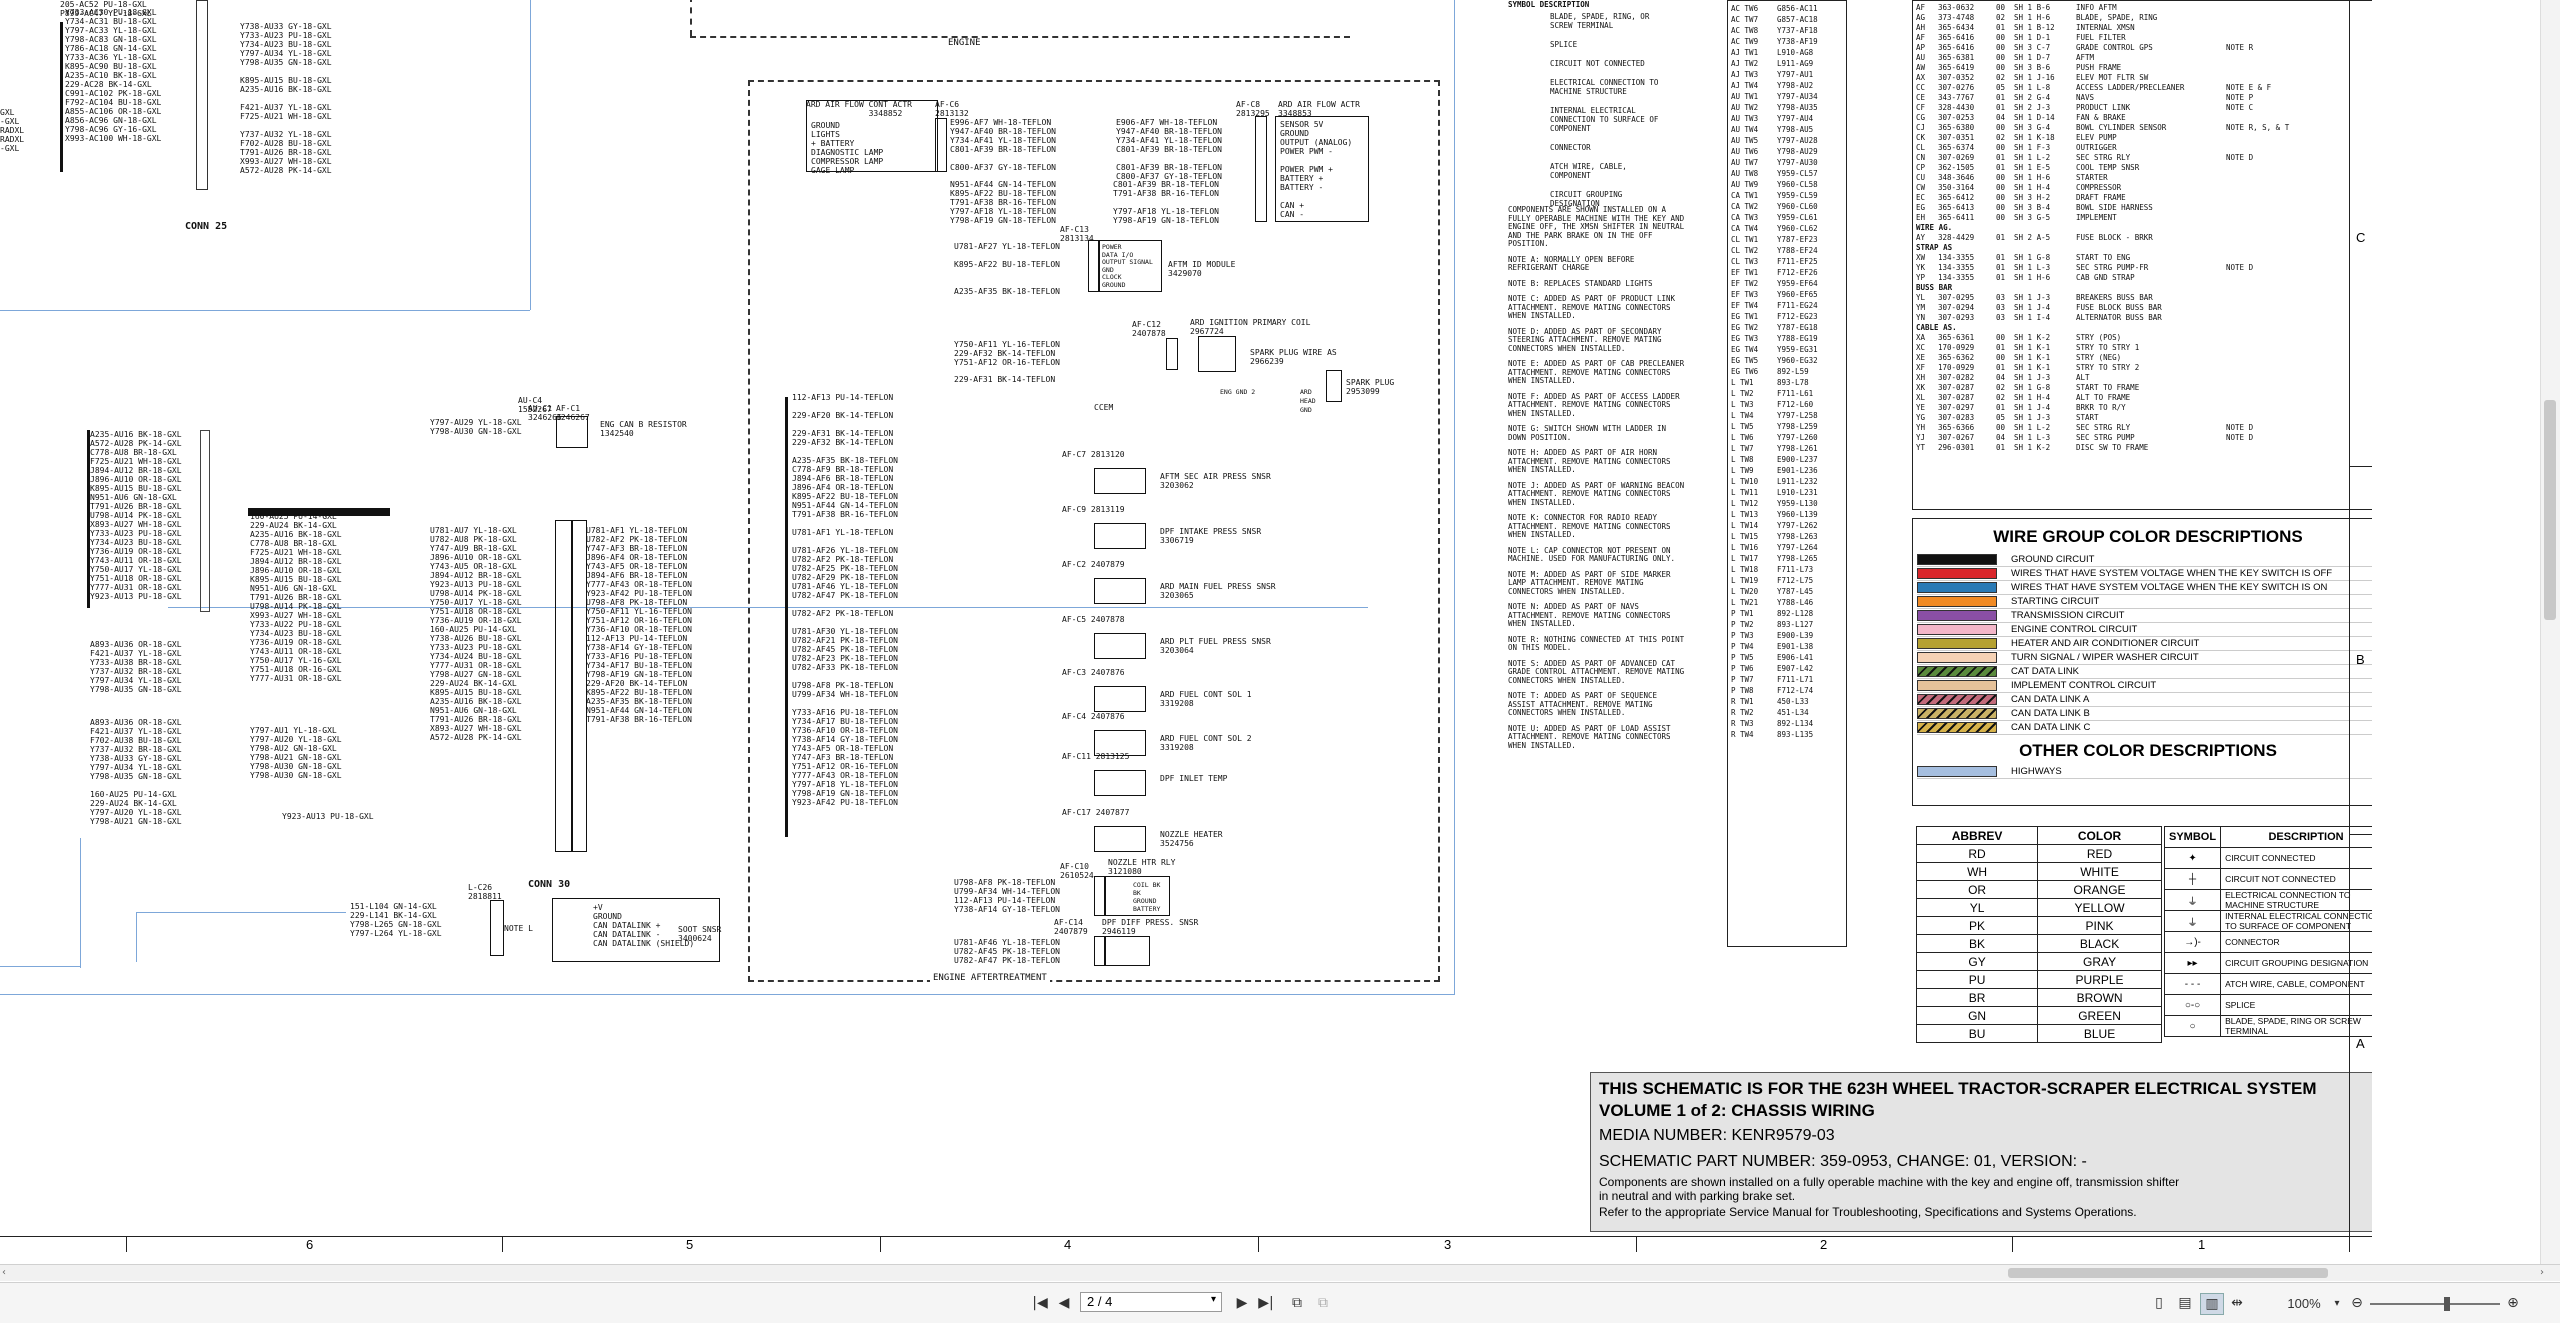 This screenshot has height=1323, width=2560. What do you see at coordinates (1921, 397) in the screenshot?
I see `part-cell: XL` at bounding box center [1921, 397].